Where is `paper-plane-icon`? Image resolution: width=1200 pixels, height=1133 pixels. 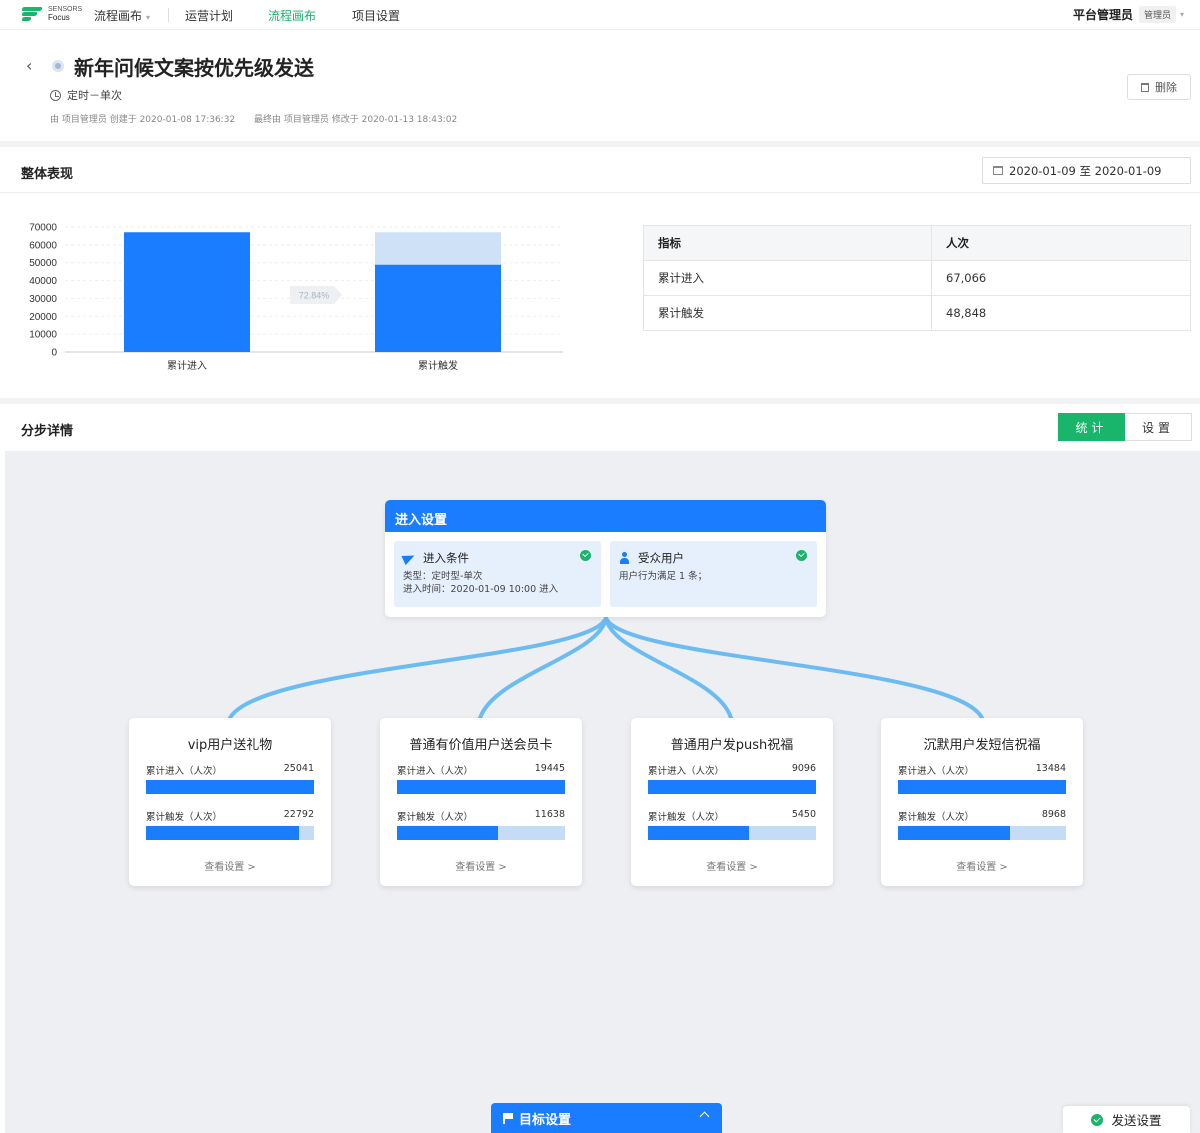
paper-plane-icon is located at coordinates (409, 558).